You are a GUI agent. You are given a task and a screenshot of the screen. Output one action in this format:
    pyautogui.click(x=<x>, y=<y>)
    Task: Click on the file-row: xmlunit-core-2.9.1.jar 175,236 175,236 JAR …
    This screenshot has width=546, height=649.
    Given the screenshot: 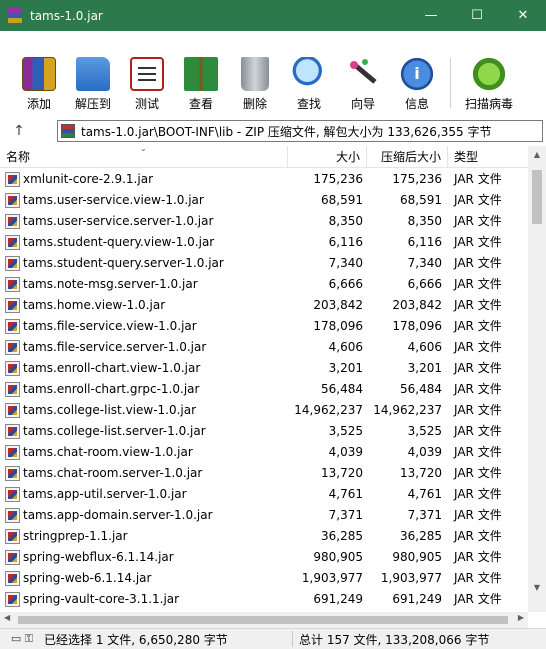 What is the action you would take?
    pyautogui.click(x=264, y=179)
    